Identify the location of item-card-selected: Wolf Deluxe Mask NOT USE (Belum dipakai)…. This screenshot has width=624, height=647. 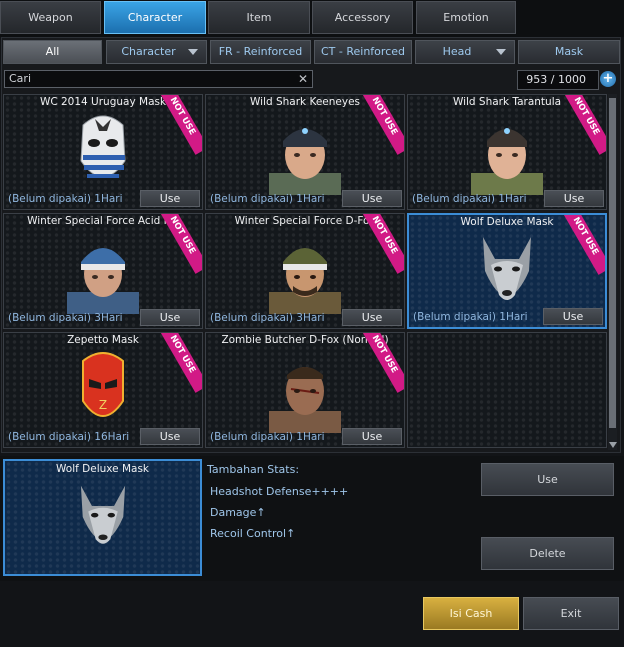
(507, 271).